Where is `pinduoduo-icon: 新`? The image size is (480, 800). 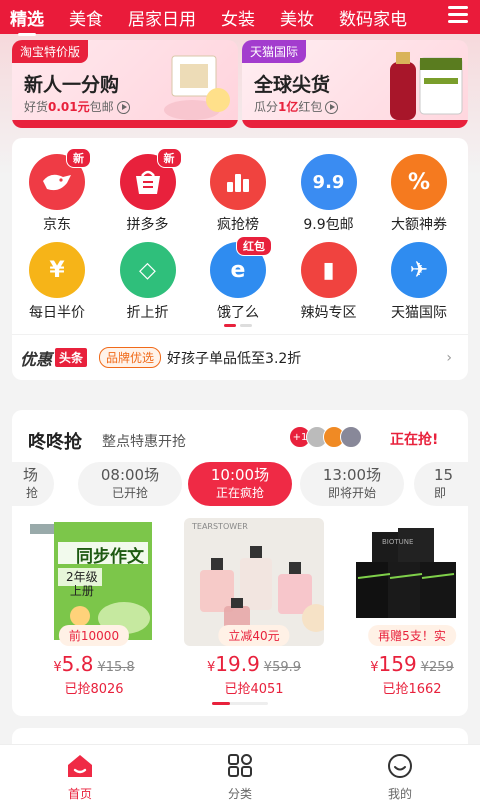
pinduoduo-icon: 新 is located at coordinates (150, 179).